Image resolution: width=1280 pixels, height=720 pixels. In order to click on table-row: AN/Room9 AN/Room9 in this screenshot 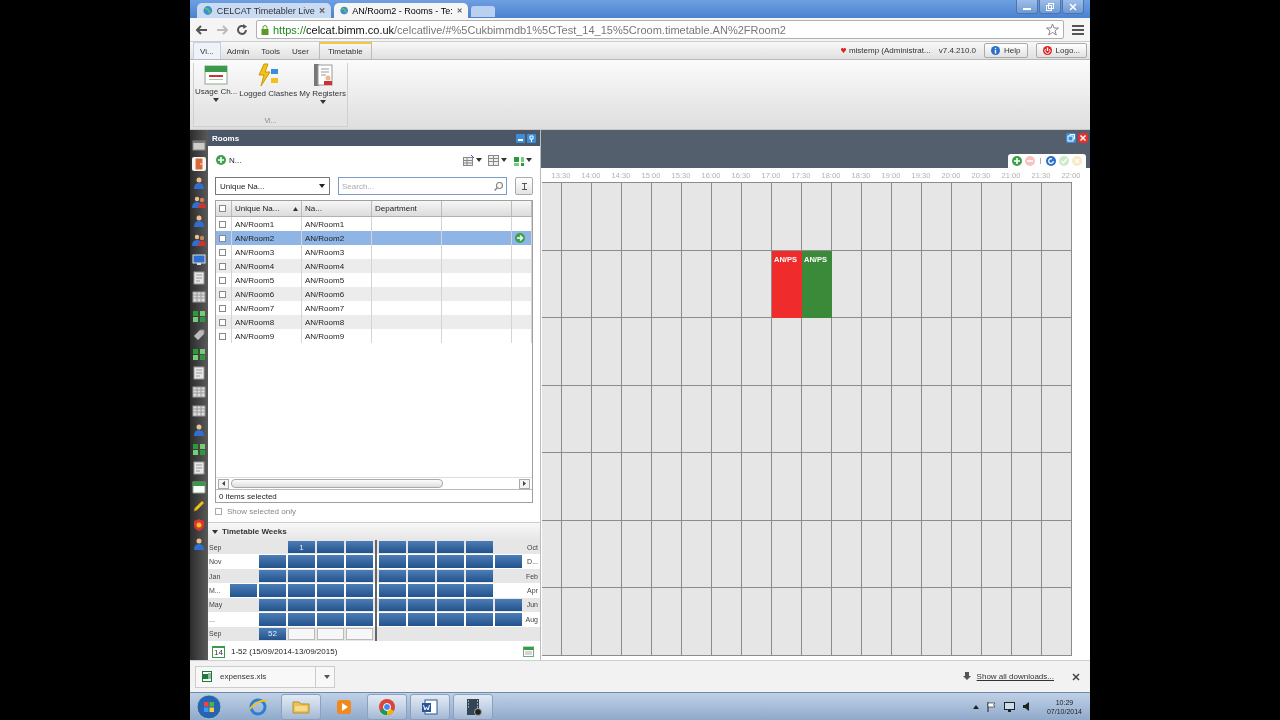, I will do `click(374, 336)`.